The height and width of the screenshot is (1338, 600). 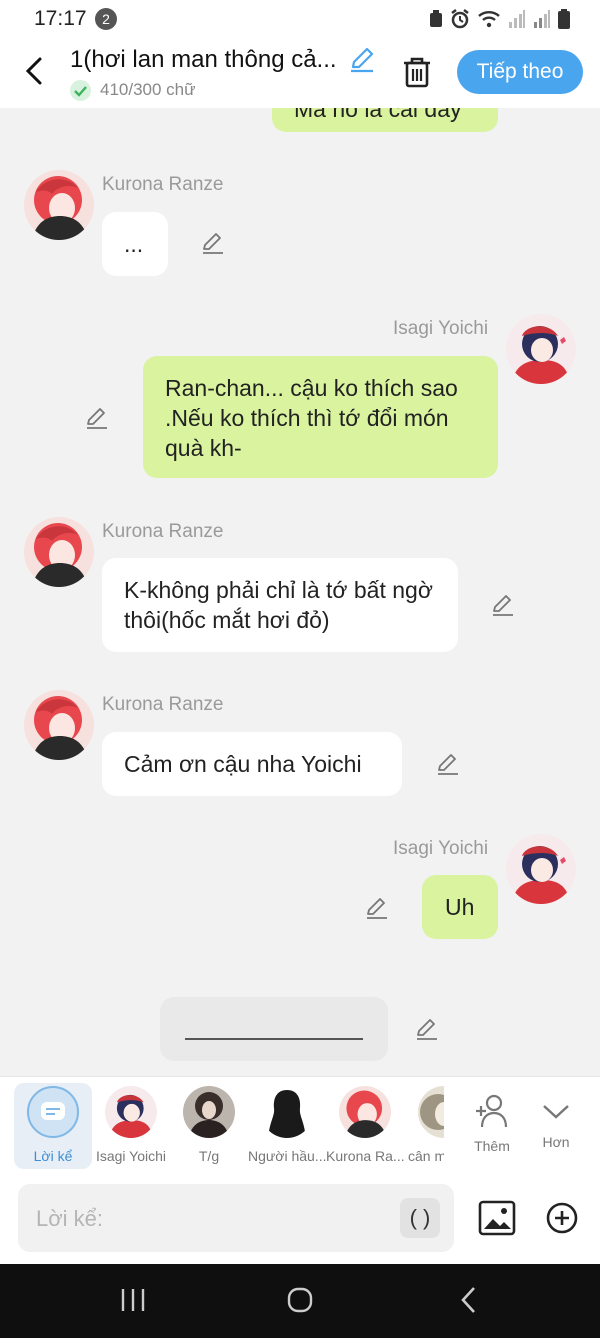 What do you see at coordinates (131, 1156) in the screenshot?
I see `character-label: Isagi Yoichi` at bounding box center [131, 1156].